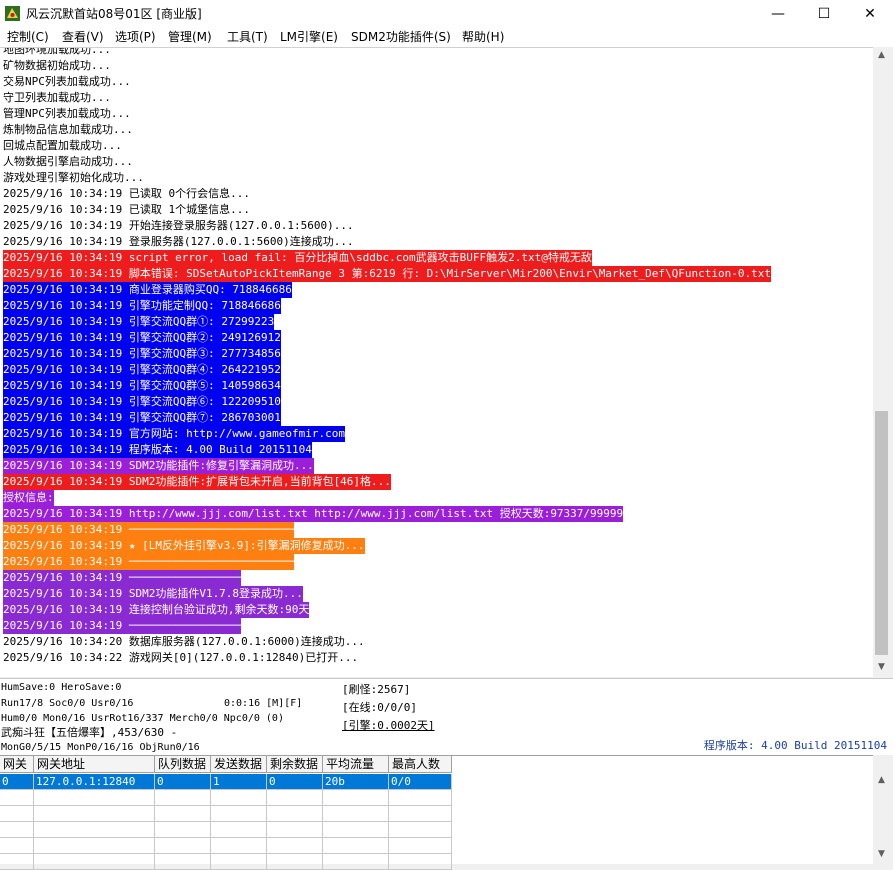 The width and height of the screenshot is (893, 870). I want to click on grid-header: 网关, so click(17, 764).